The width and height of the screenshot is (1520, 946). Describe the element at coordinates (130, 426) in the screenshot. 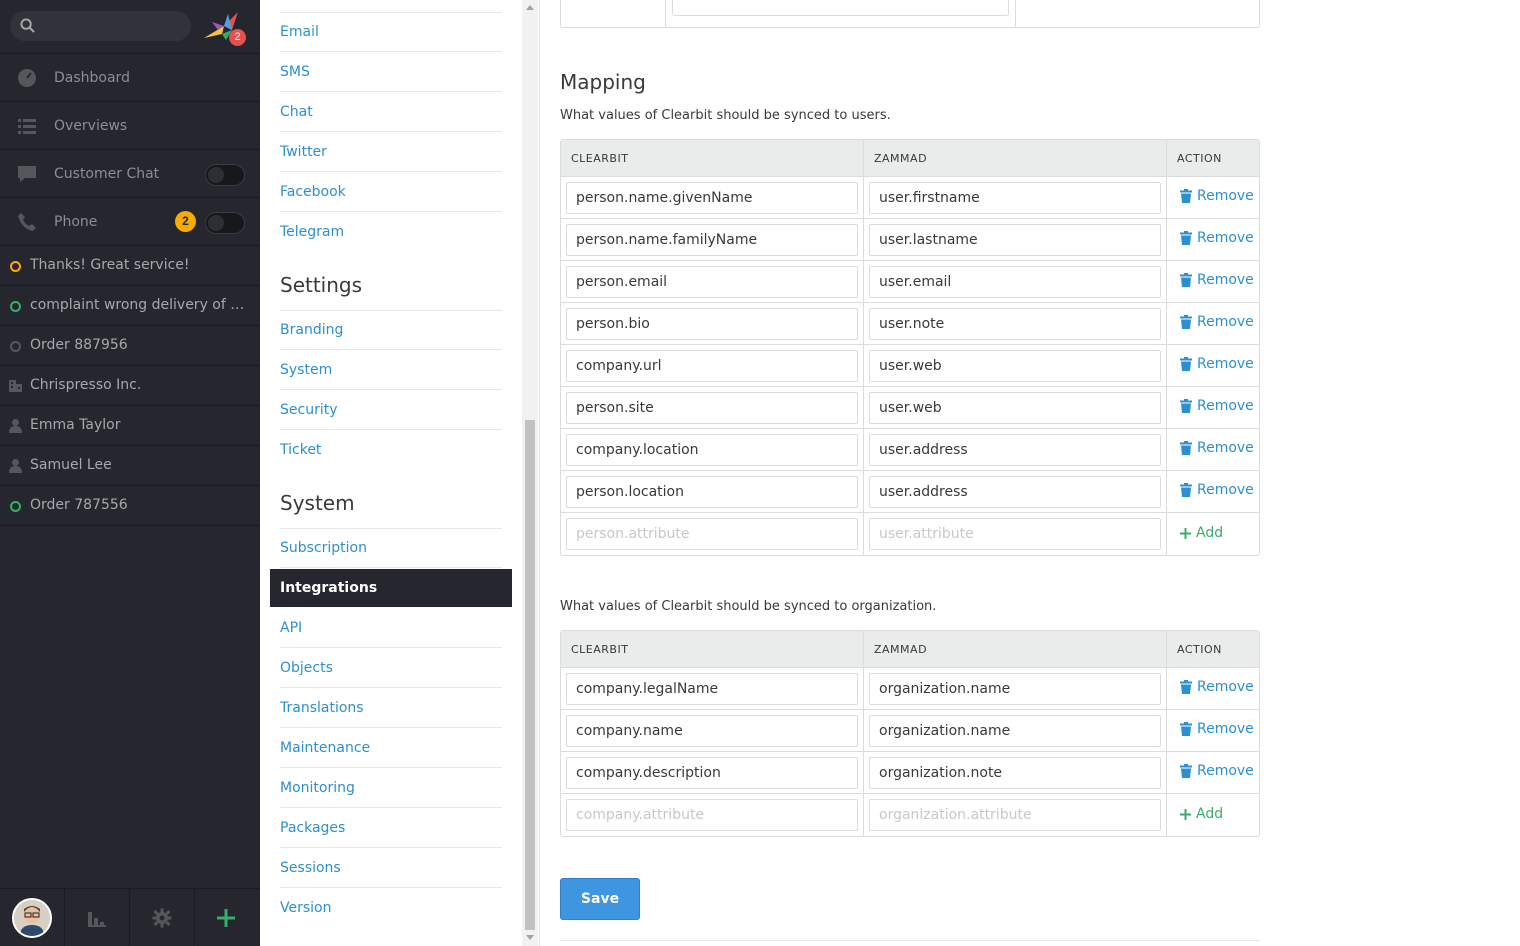

I see `task-item: Emma Taylor` at that location.